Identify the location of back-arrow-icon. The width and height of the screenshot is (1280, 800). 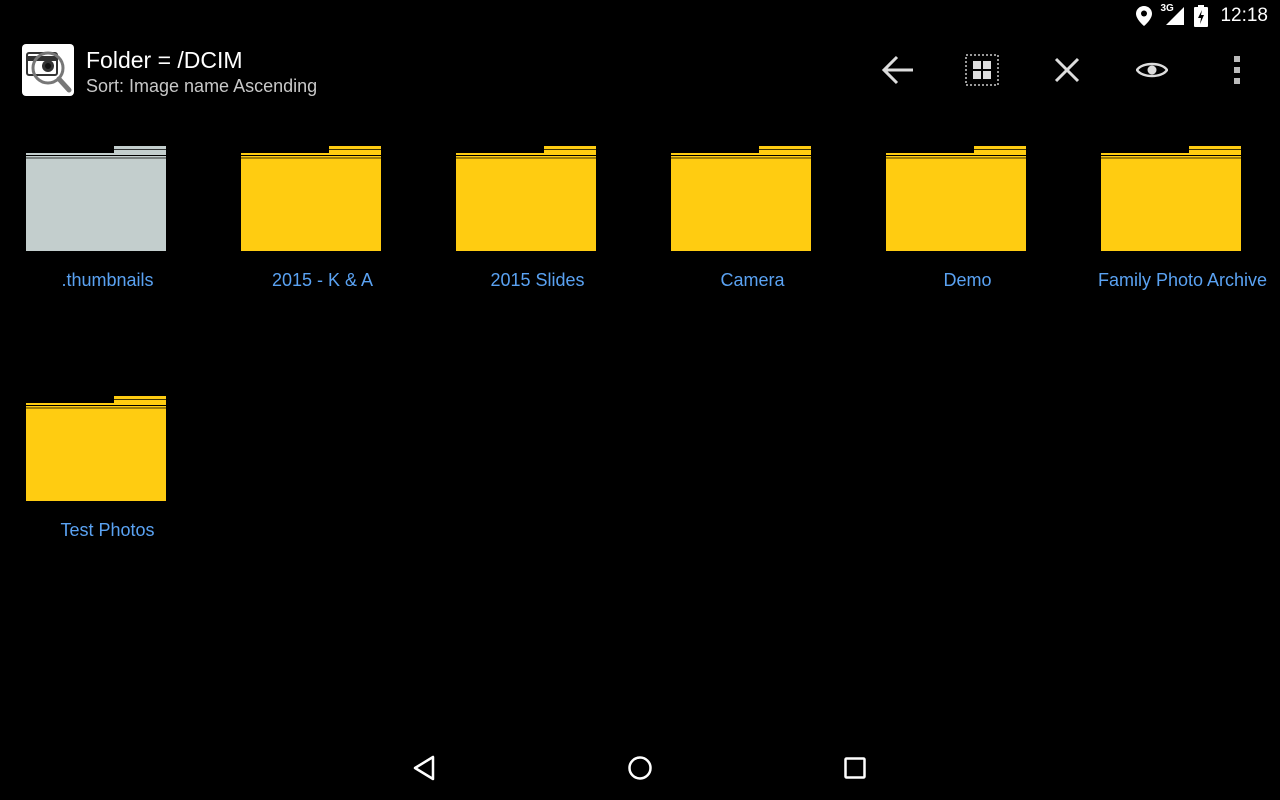
(897, 70).